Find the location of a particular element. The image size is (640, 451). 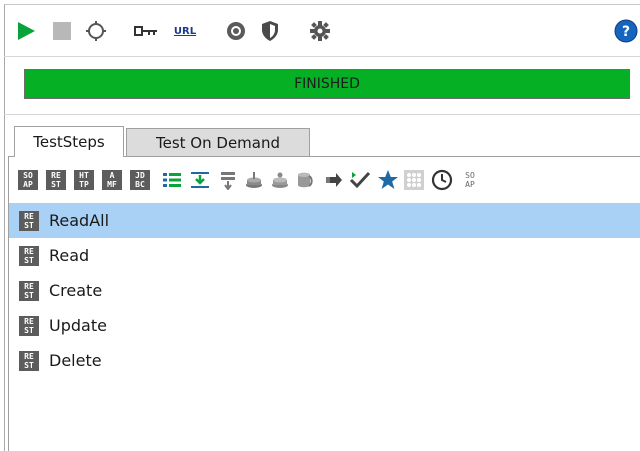

amf-icon: A MF is located at coordinates (112, 180).